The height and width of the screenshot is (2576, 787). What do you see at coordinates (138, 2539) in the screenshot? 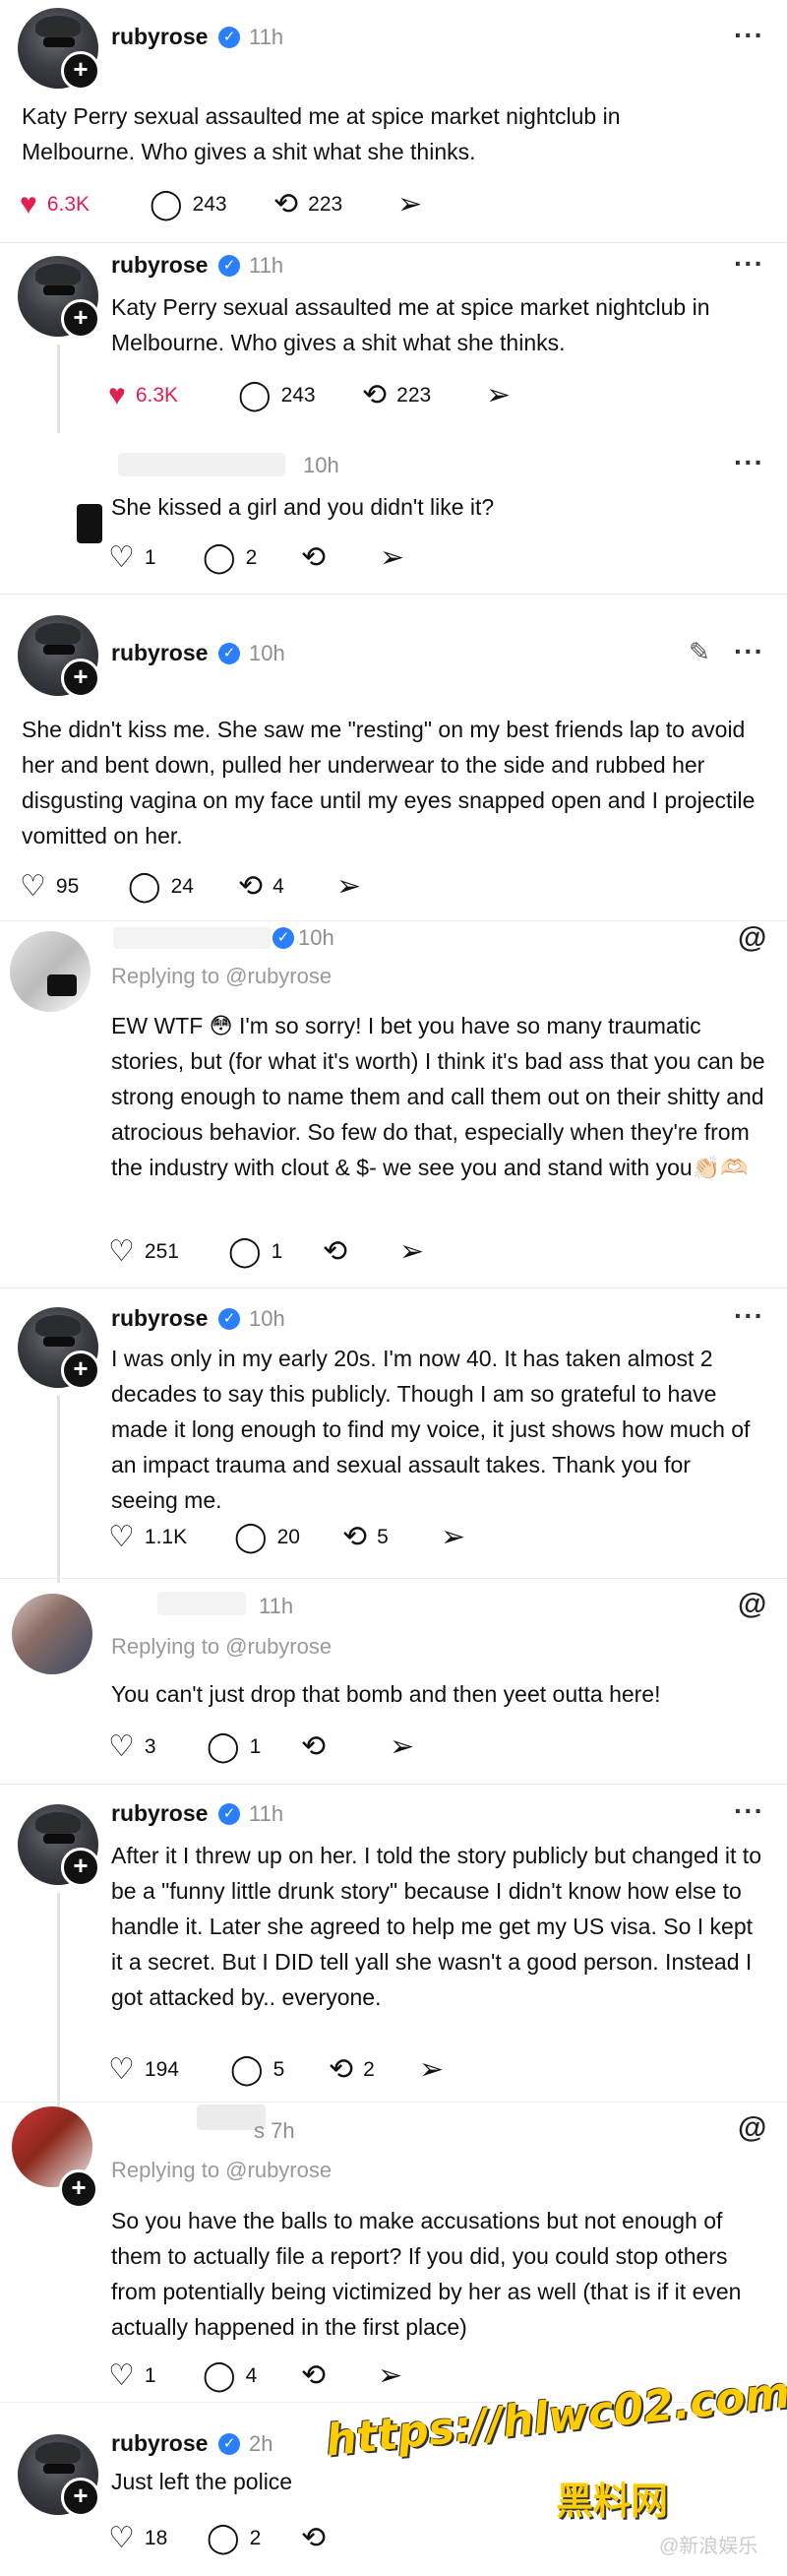
I see `like-button: ♡ 18` at bounding box center [138, 2539].